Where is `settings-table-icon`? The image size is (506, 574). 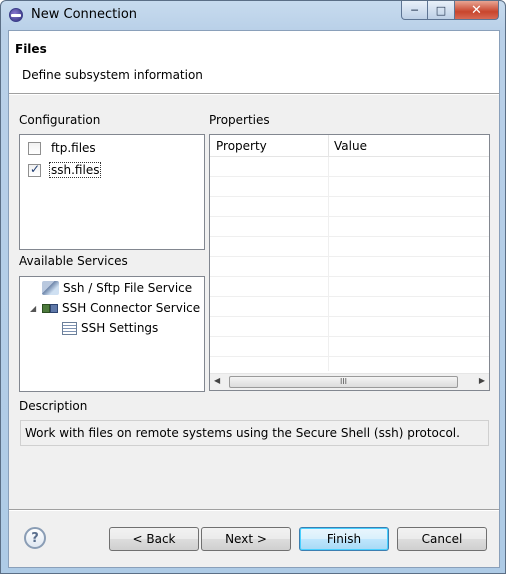
settings-table-icon is located at coordinates (69, 328).